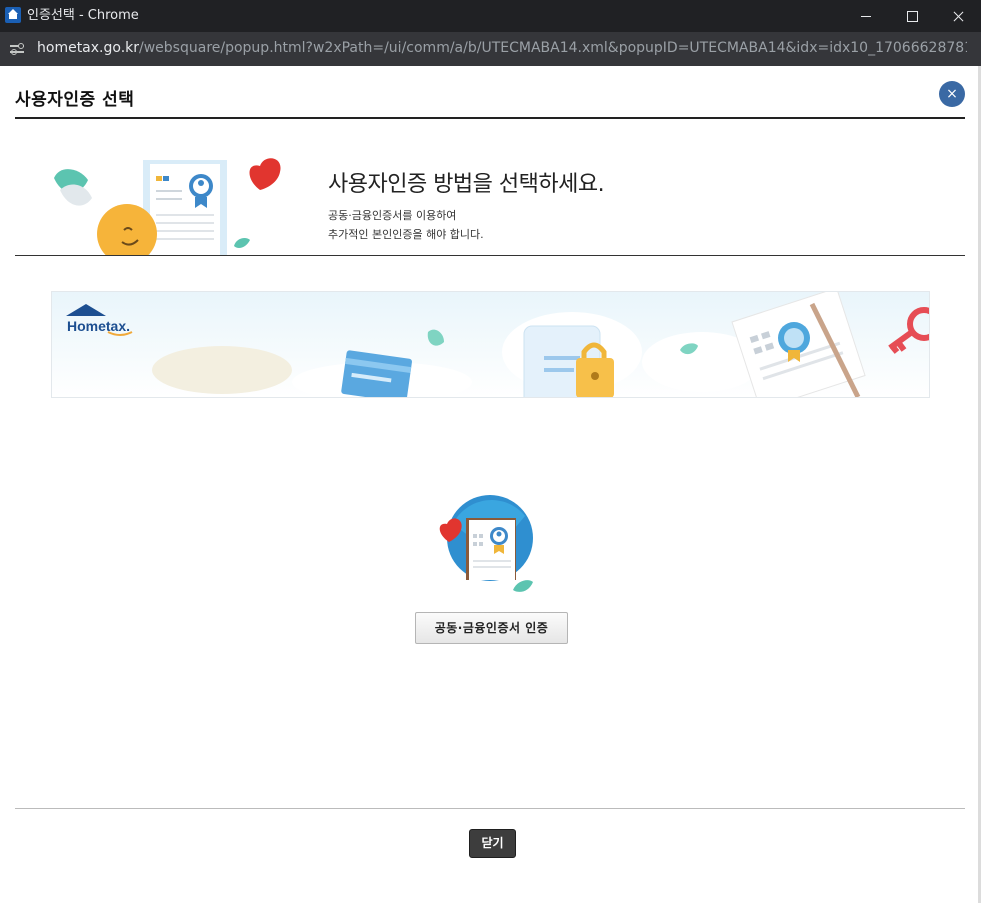 This screenshot has height=903, width=981. I want to click on close-icon: ×, so click(952, 94).